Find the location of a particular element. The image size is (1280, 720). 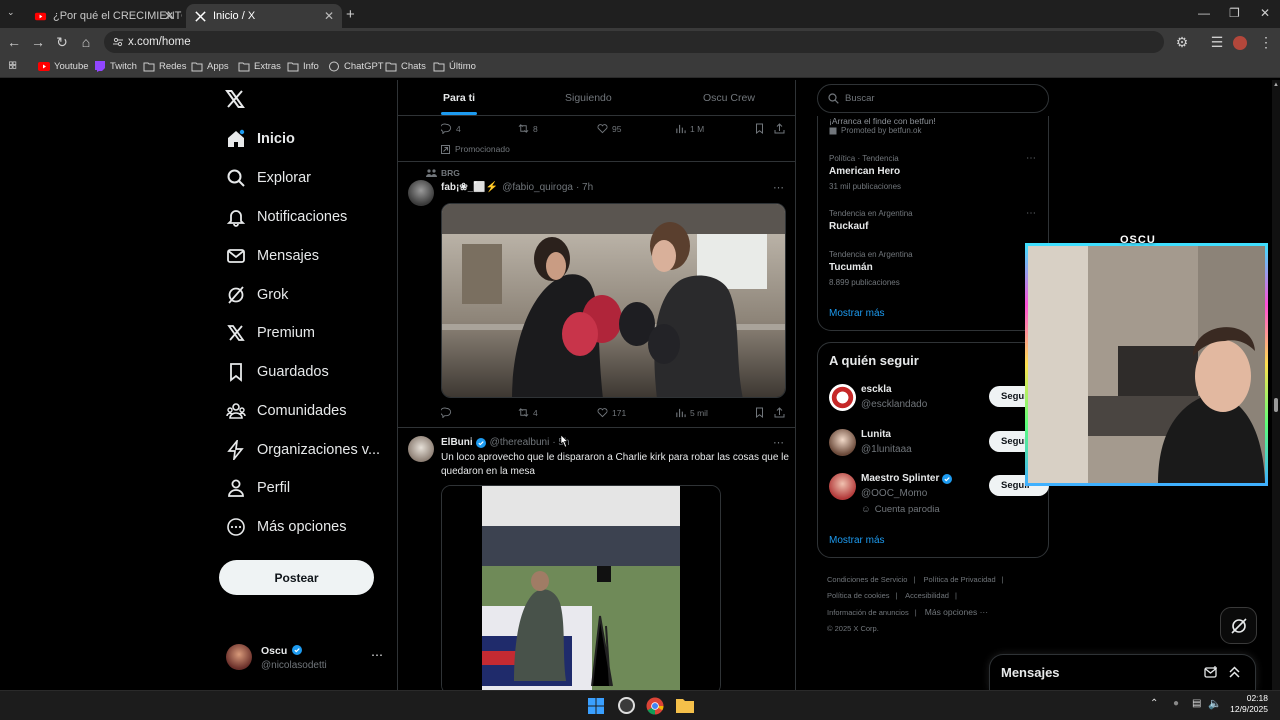

network-icon: ▤ is located at coordinates (1196, 703).